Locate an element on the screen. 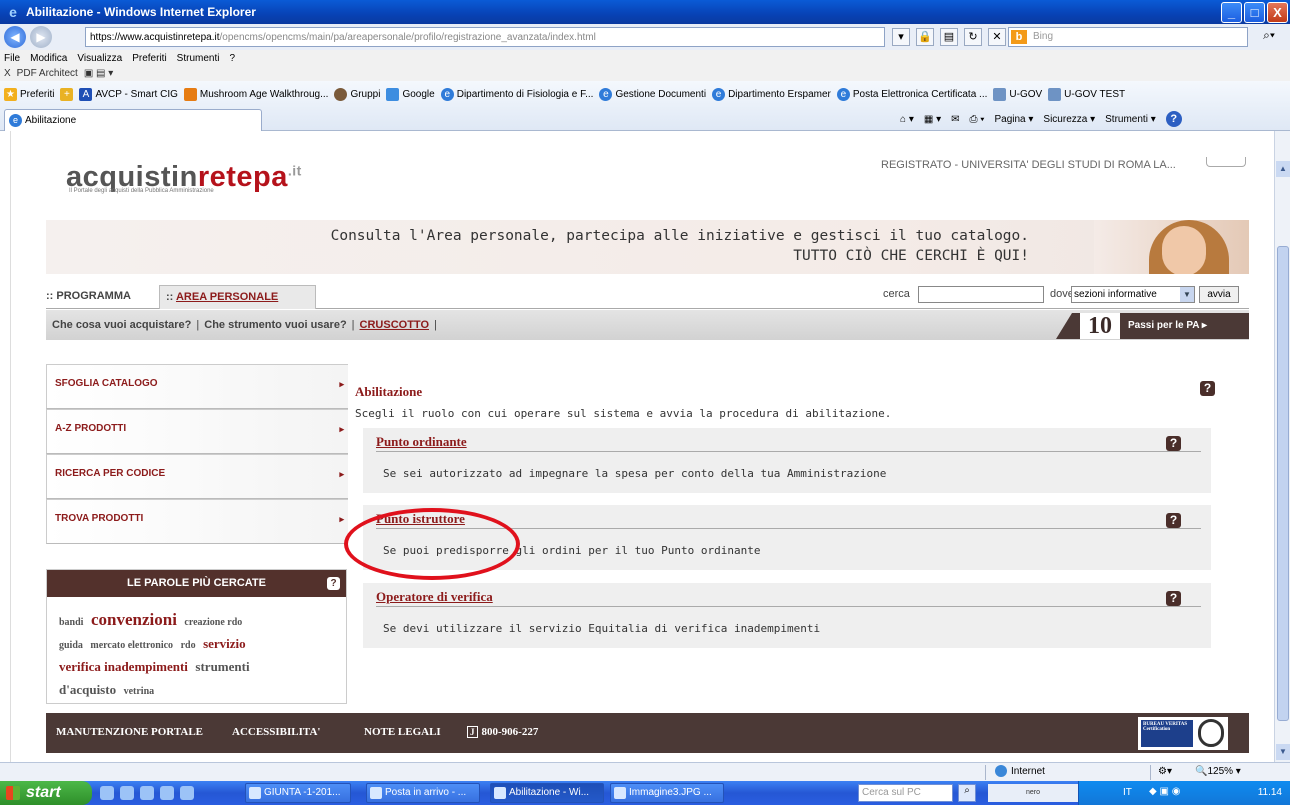 This screenshot has width=1290, height=805. close-button: X is located at coordinates (1277, 12).